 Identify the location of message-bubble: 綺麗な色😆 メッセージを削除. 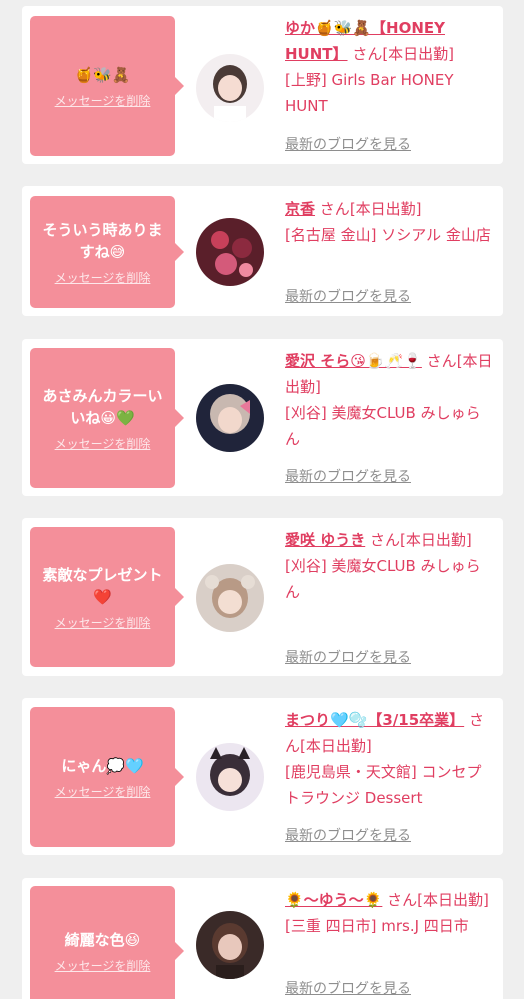
(102, 942).